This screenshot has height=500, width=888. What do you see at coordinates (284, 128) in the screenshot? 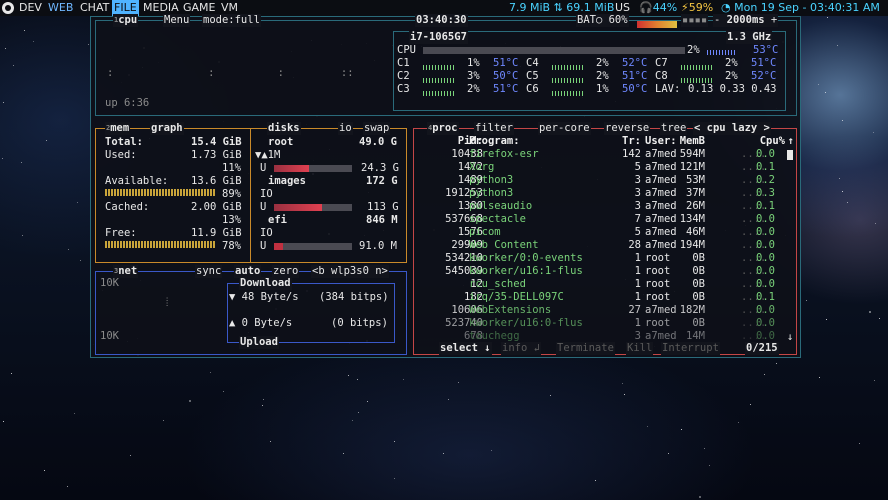
I see `disks-title: disks` at bounding box center [284, 128].